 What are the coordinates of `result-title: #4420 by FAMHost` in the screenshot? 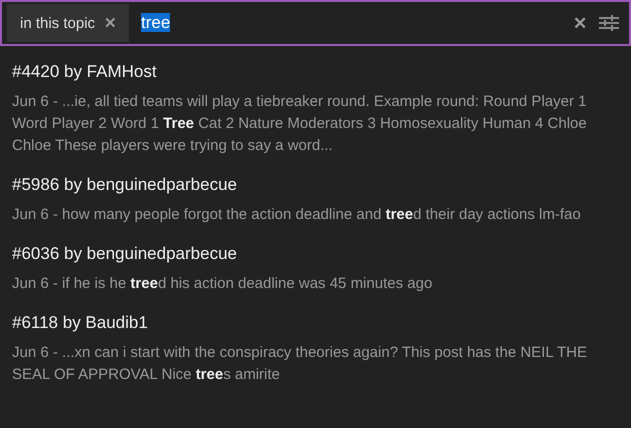 It's located at (315, 72).